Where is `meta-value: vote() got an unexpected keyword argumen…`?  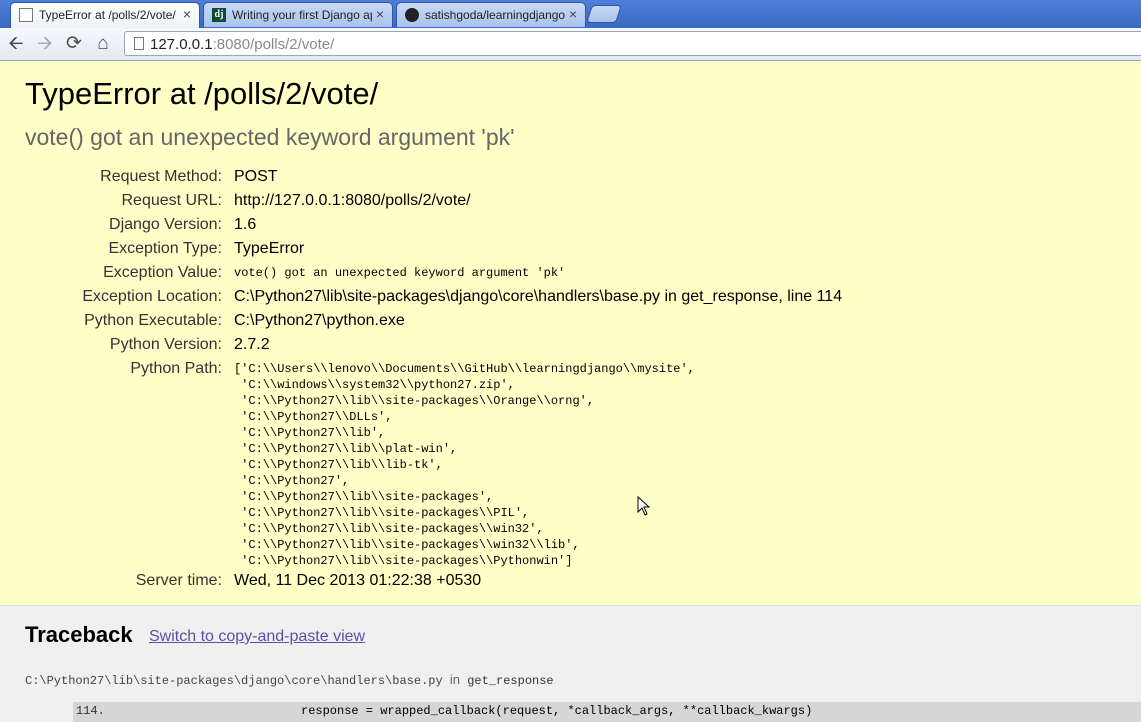 meta-value: vote() got an unexpected keyword argumen… is located at coordinates (400, 273).